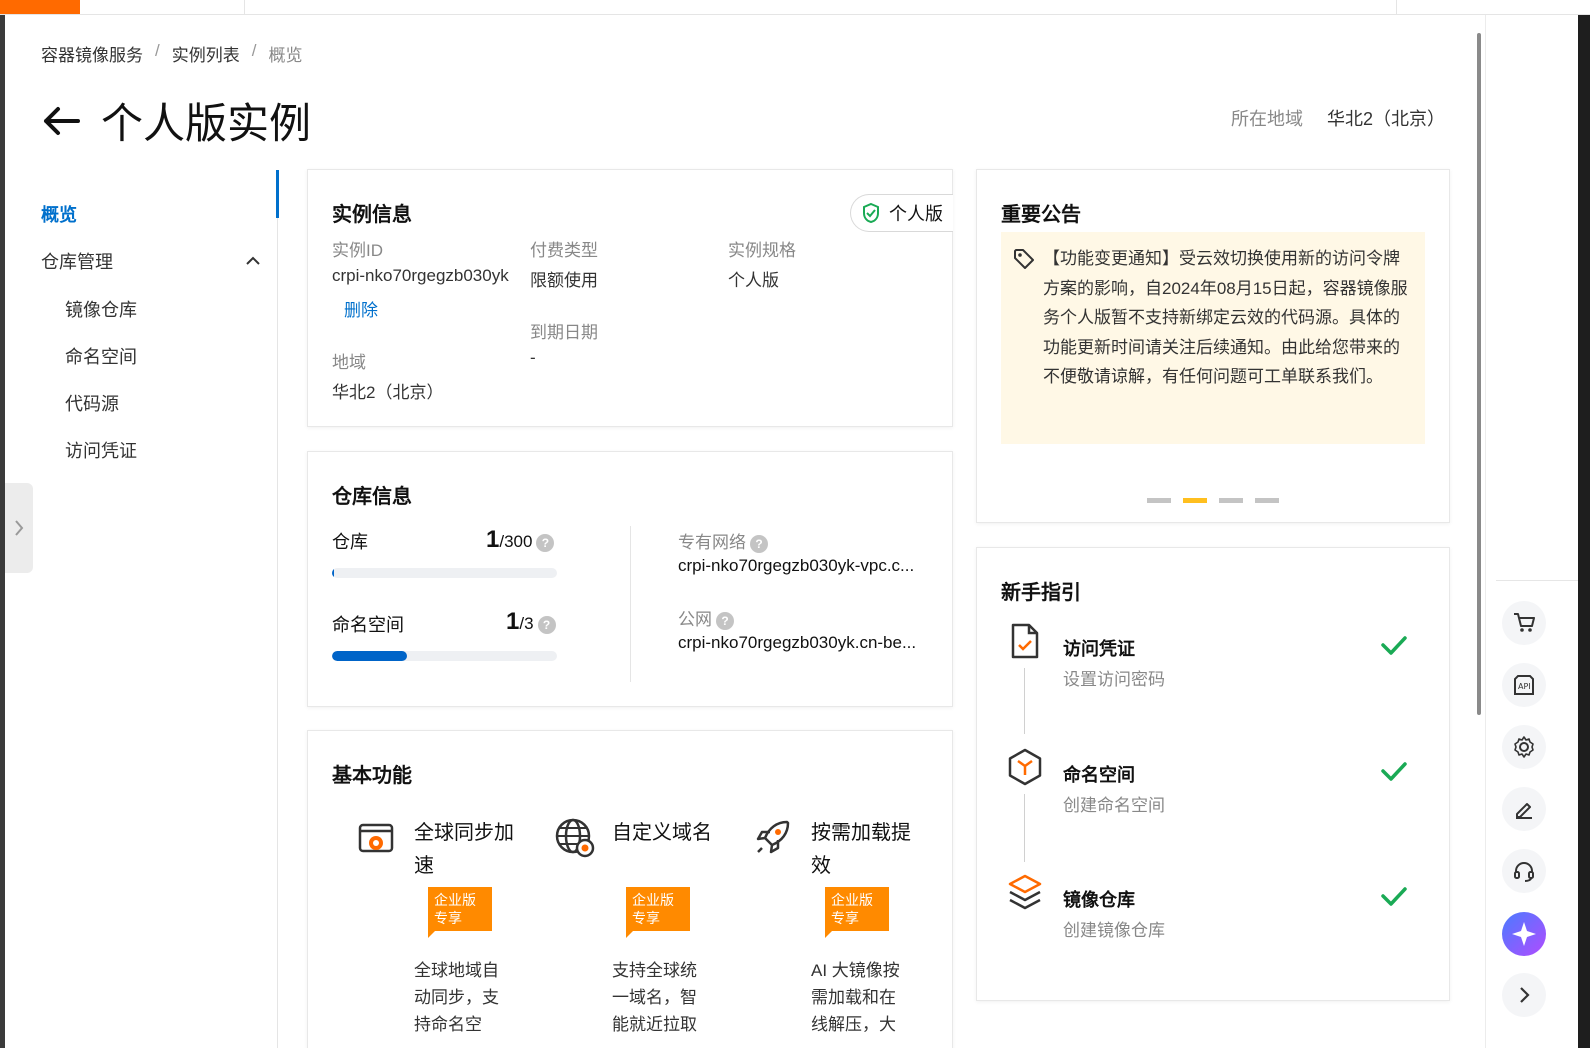  Describe the element at coordinates (531, 622) in the screenshot. I see `namespace-count: 1/3?` at that location.